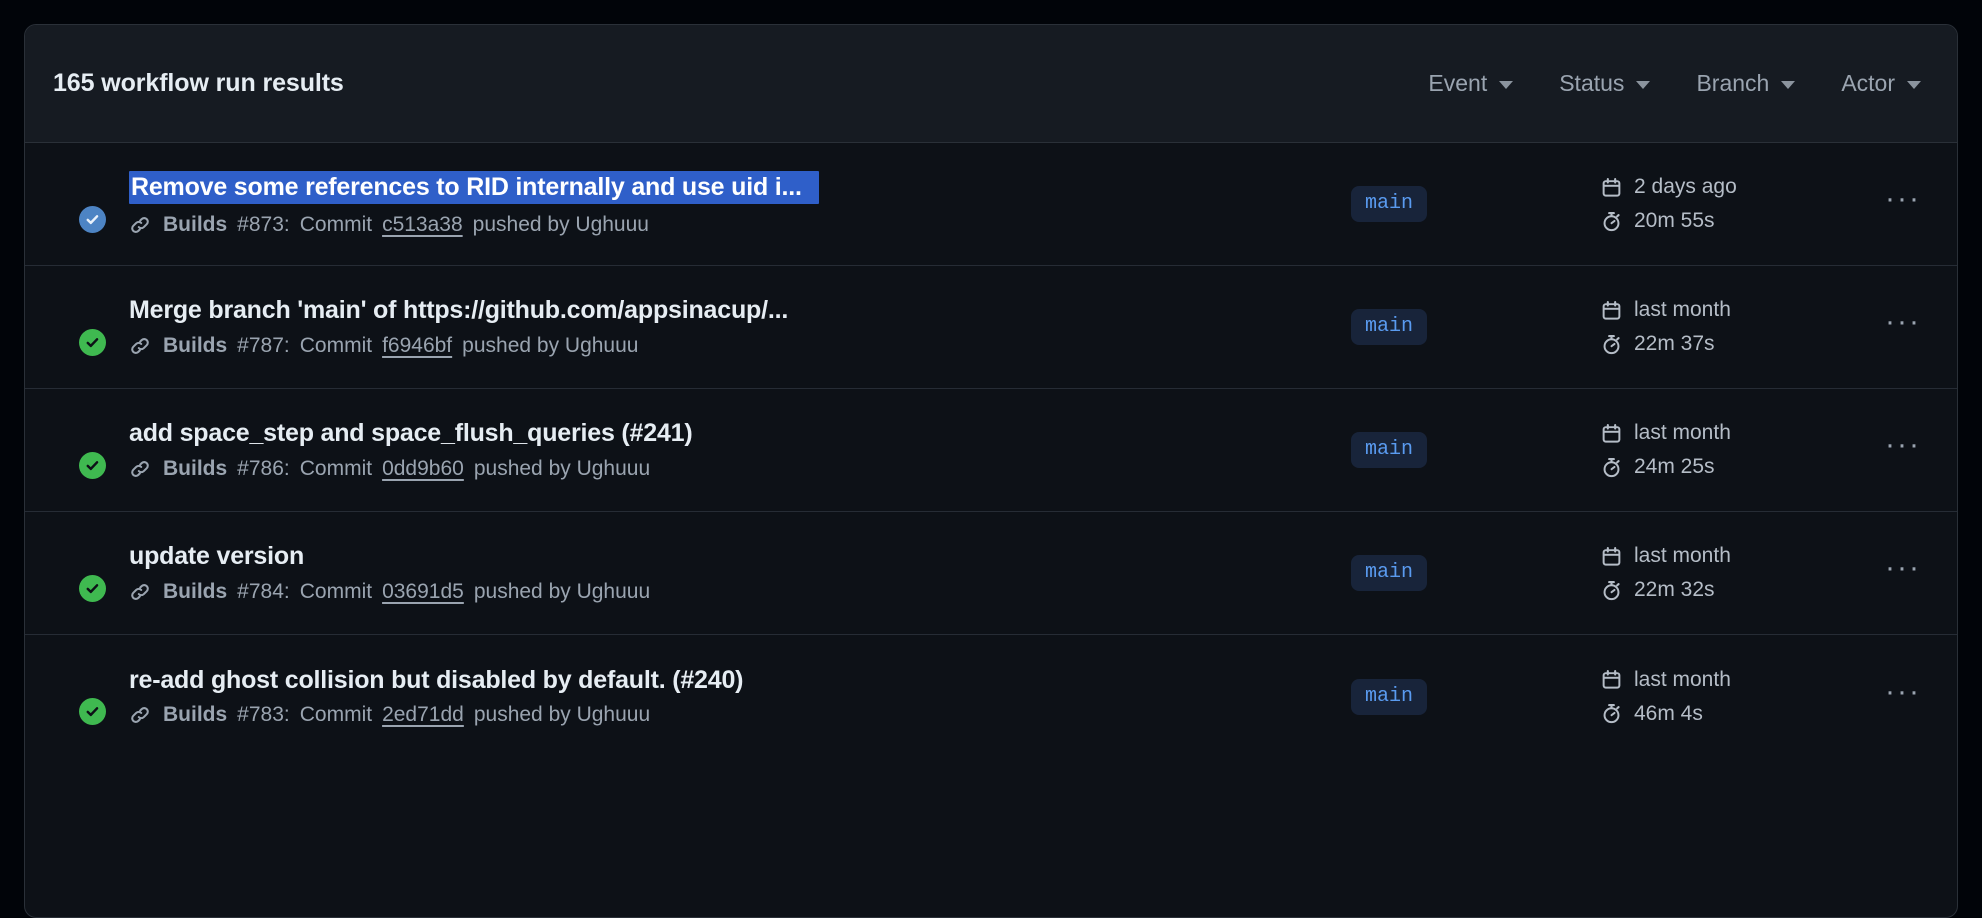 This screenshot has height=918, width=1982. Describe the element at coordinates (263, 468) in the screenshot. I see `run-number: #786:` at that location.